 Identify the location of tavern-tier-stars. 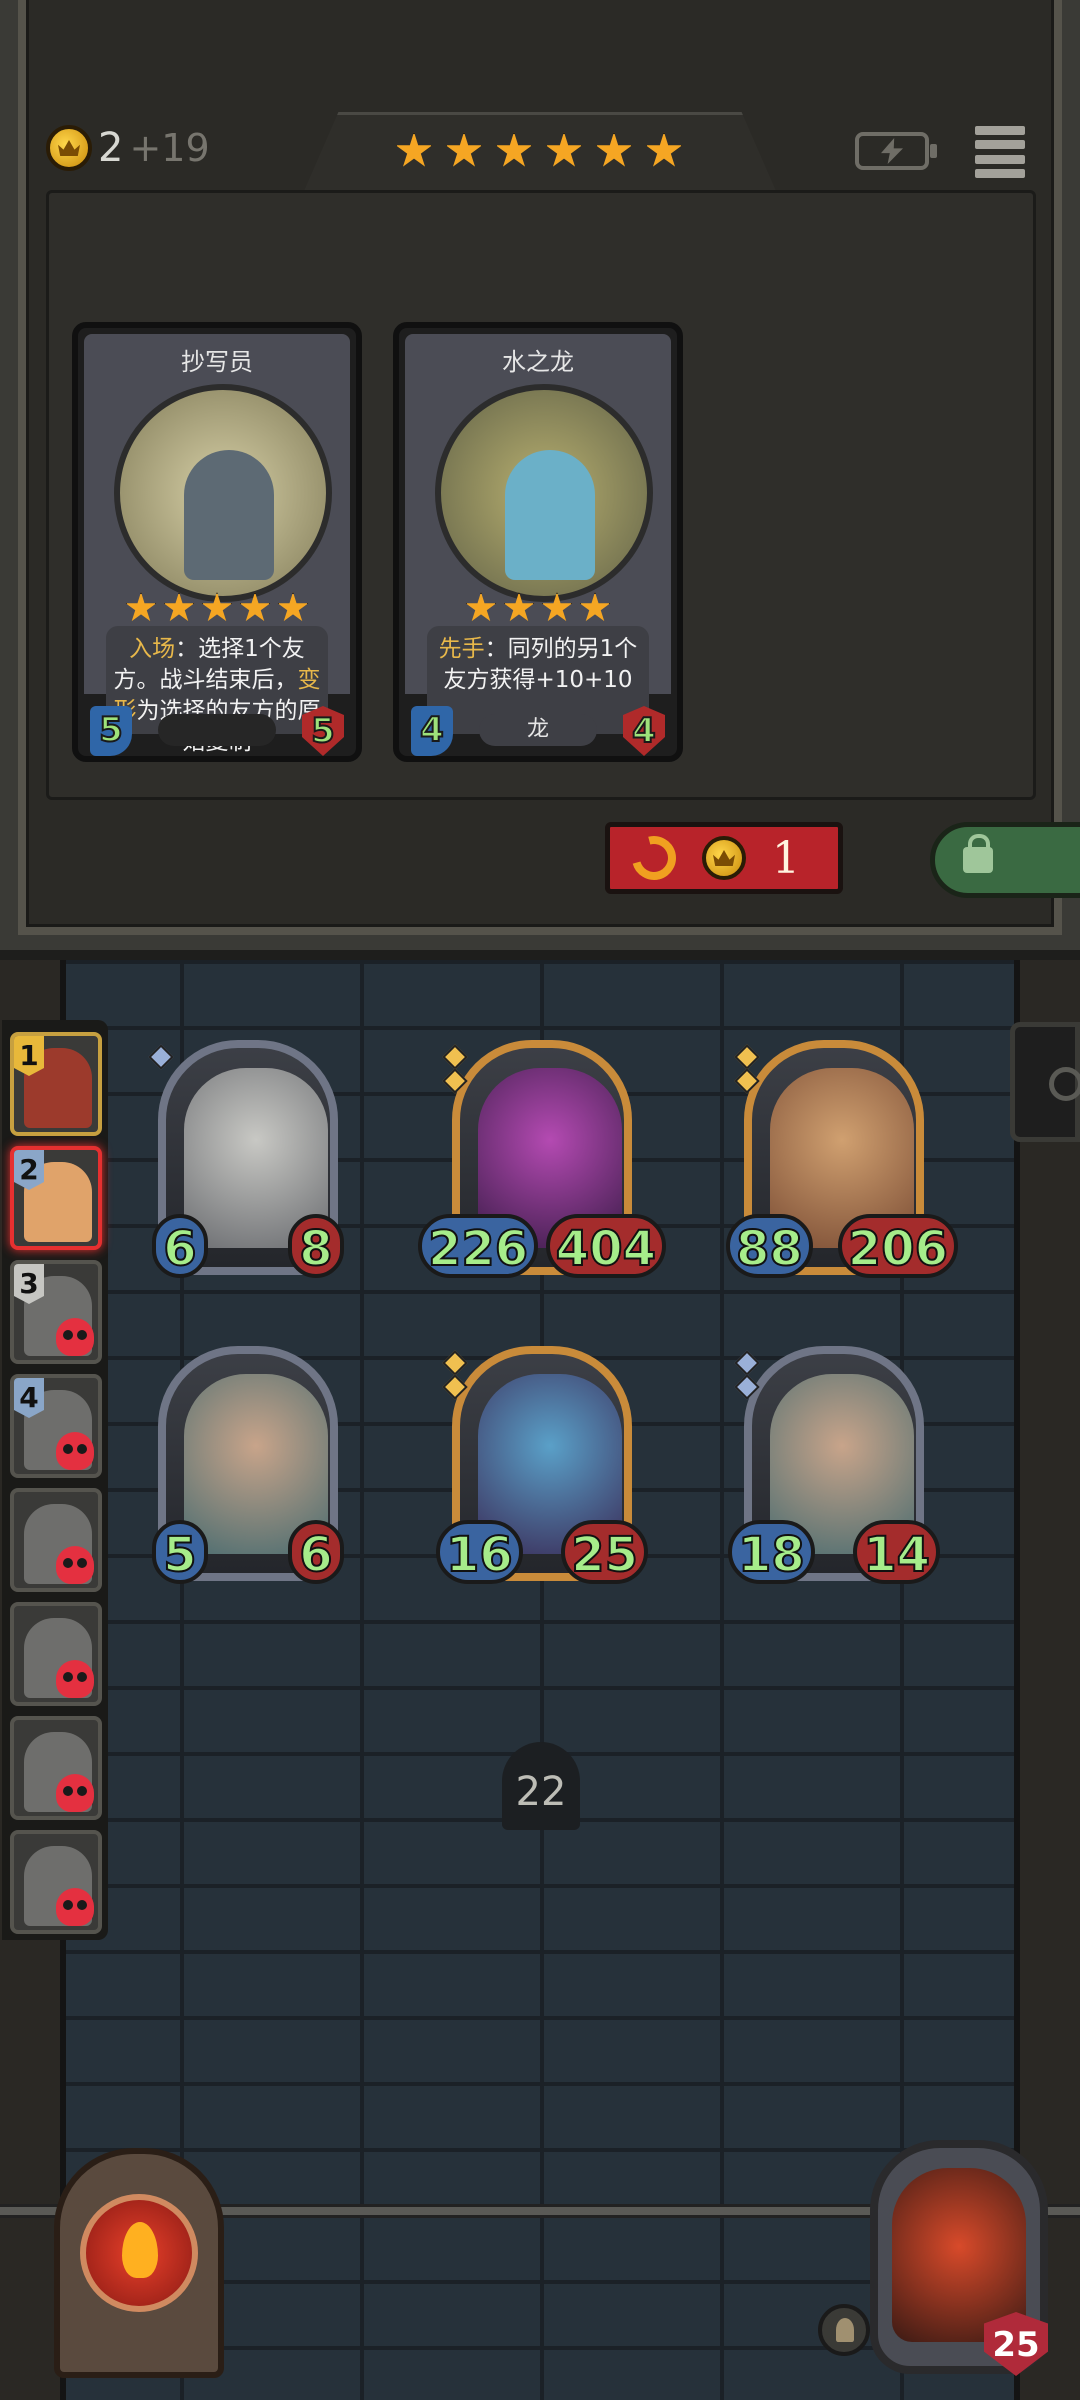
(539, 151).